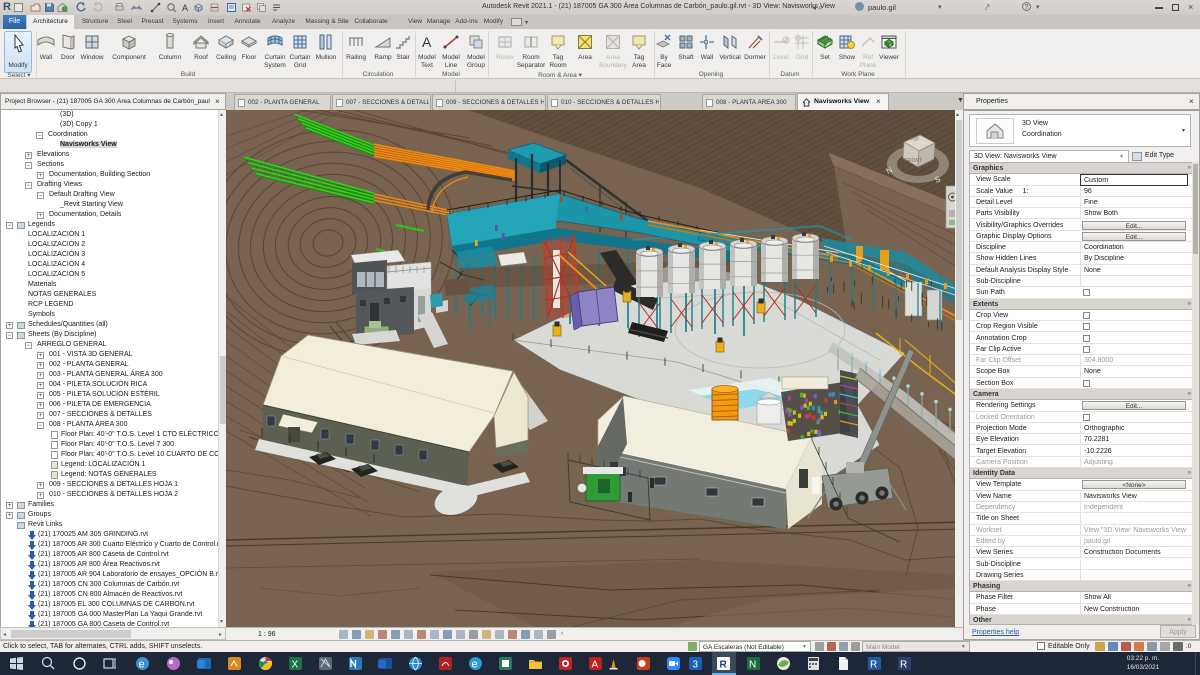 The image size is (1200, 675). What do you see at coordinates (914, 139) in the screenshot?
I see `svg-text: TOP` at bounding box center [914, 139].